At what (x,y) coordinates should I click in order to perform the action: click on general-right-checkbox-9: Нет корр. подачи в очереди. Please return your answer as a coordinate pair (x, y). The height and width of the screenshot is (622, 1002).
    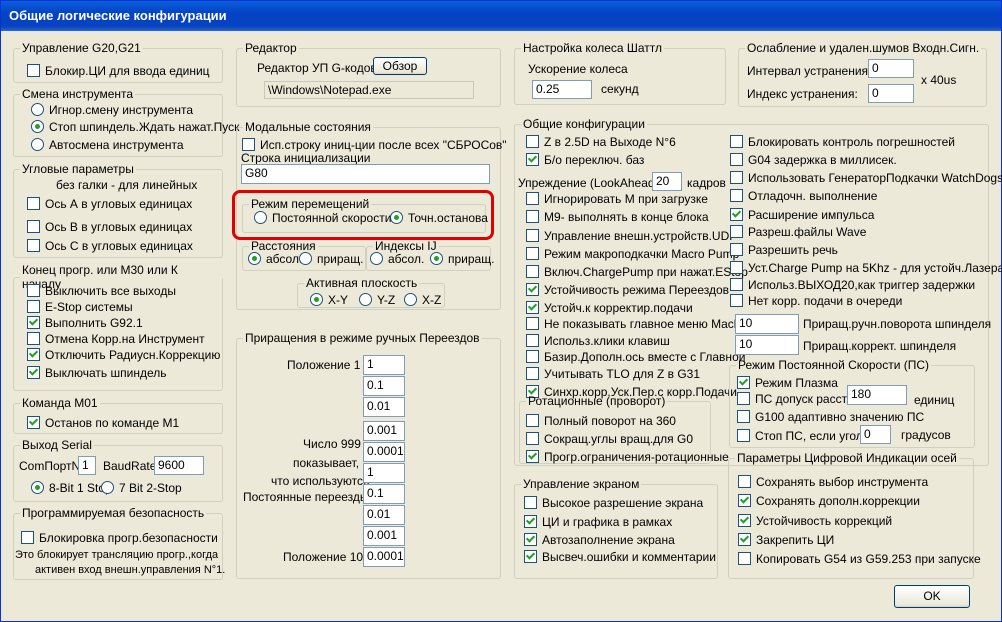
    Looking at the image, I should click on (816, 301).